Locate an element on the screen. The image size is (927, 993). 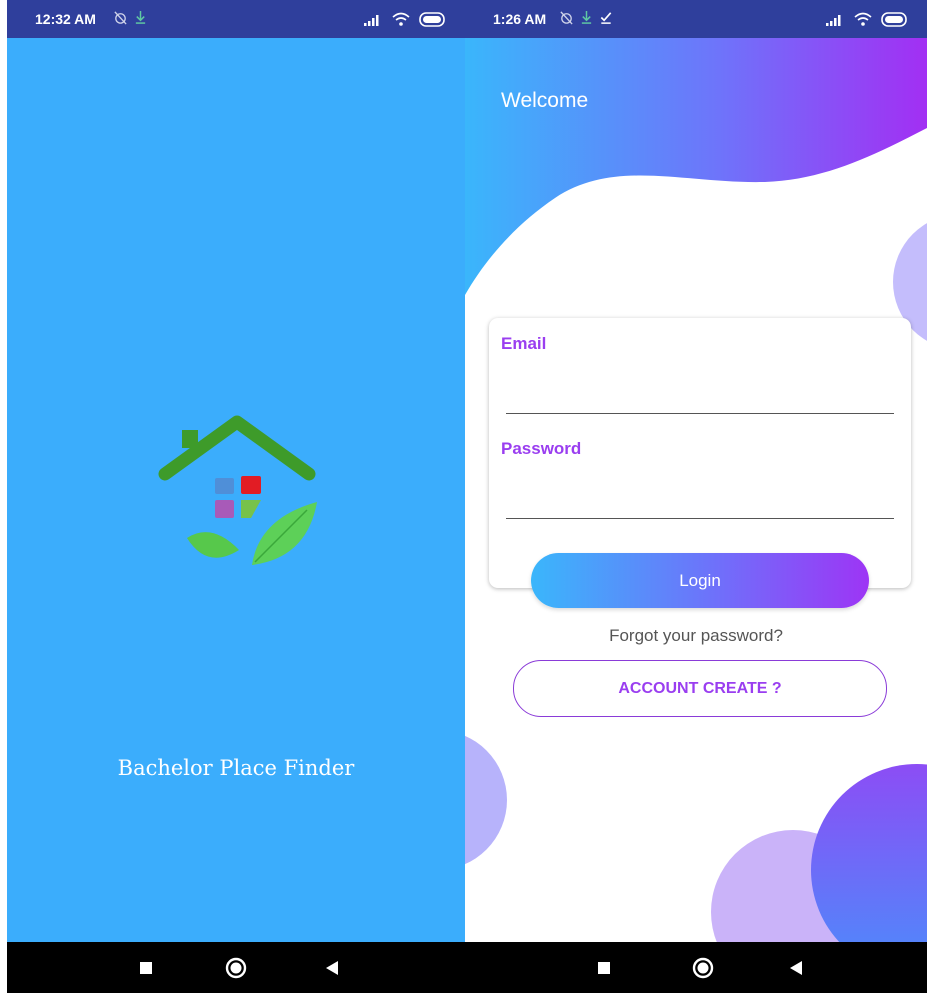
password-underline is located at coordinates (700, 518).